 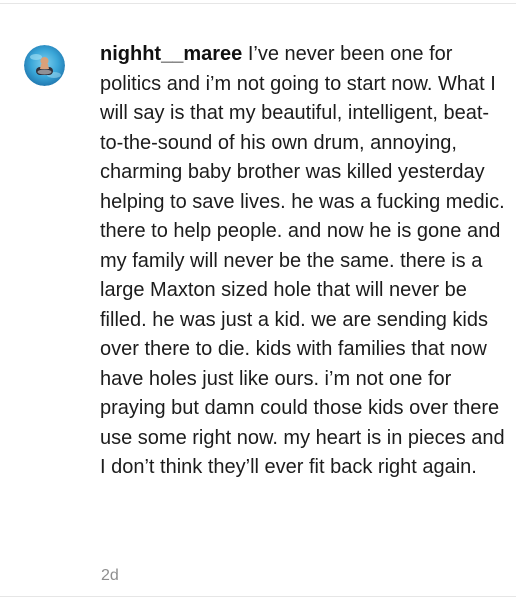 What do you see at coordinates (258, 596) in the screenshot?
I see `bottom-divider` at bounding box center [258, 596].